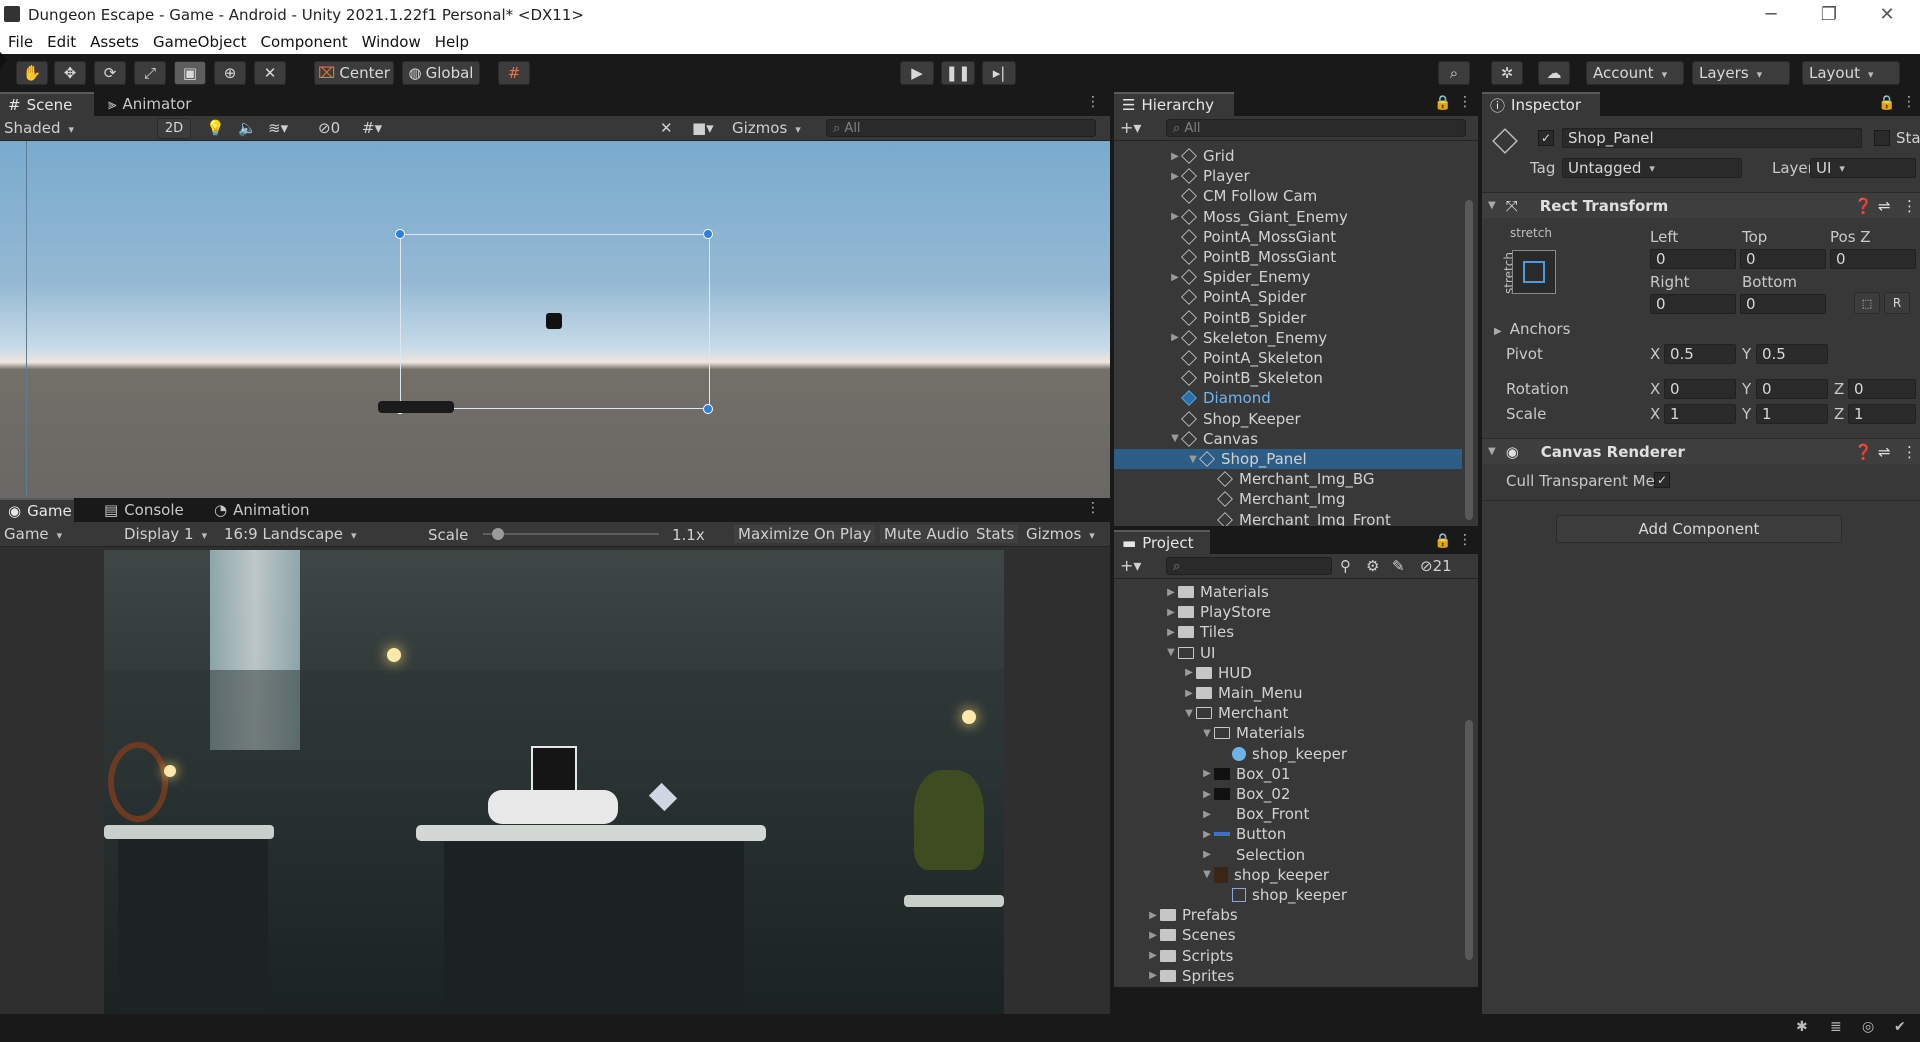 This screenshot has width=1920, height=1042. I want to click on create-add-icon: +▾, so click(1130, 565).